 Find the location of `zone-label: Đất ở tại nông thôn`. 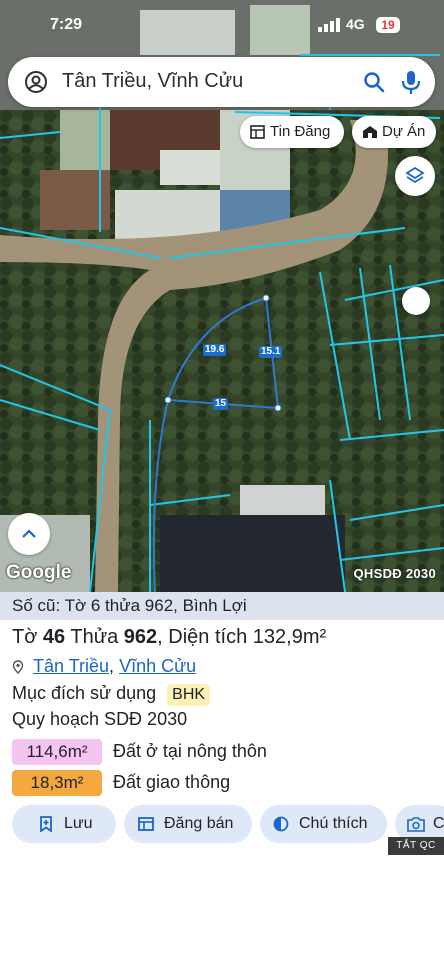

zone-label: Đất ở tại nông thôn is located at coordinates (190, 751).